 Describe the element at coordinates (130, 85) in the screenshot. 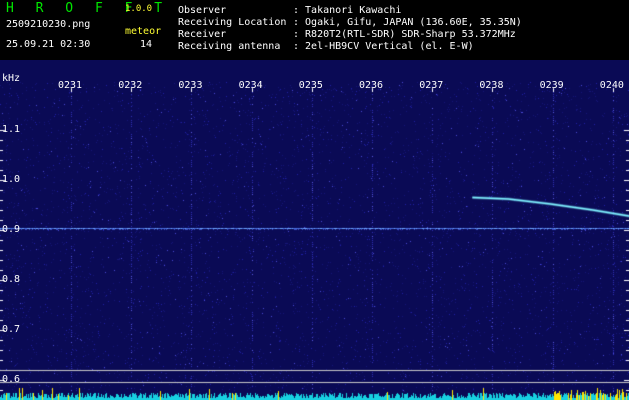

I see `time-tick-label: 0232` at that location.